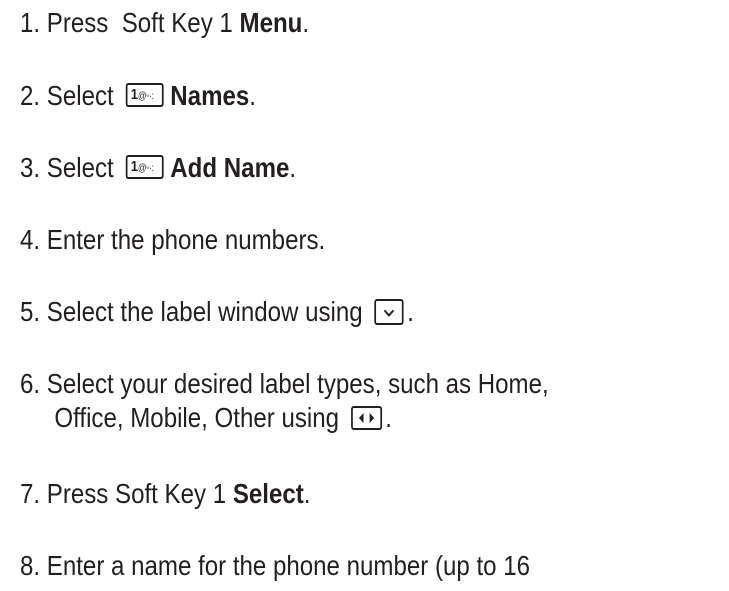 The height and width of the screenshot is (591, 729). Describe the element at coordinates (30, 22) in the screenshot. I see `step-number: 1.` at that location.